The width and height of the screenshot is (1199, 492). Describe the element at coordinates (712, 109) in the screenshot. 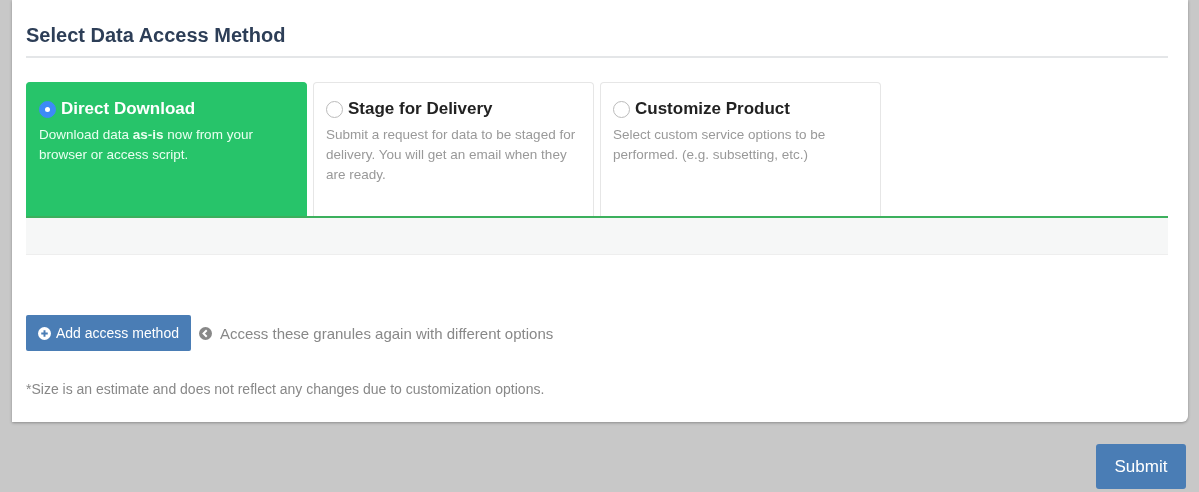

I see `method-title: Customize Product` at that location.